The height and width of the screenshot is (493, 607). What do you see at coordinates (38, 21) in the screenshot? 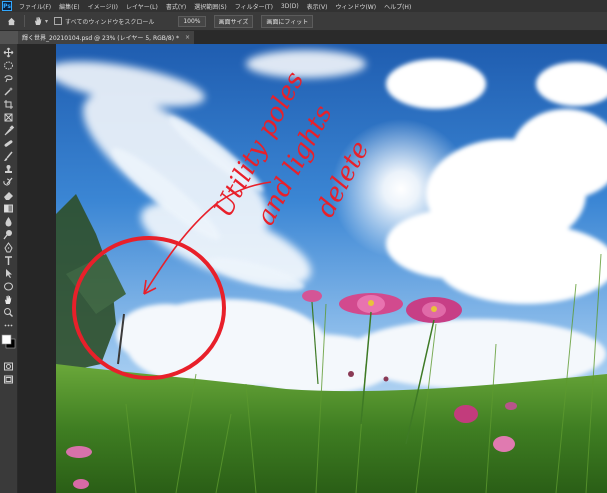
I see `hand-icon` at bounding box center [38, 21].